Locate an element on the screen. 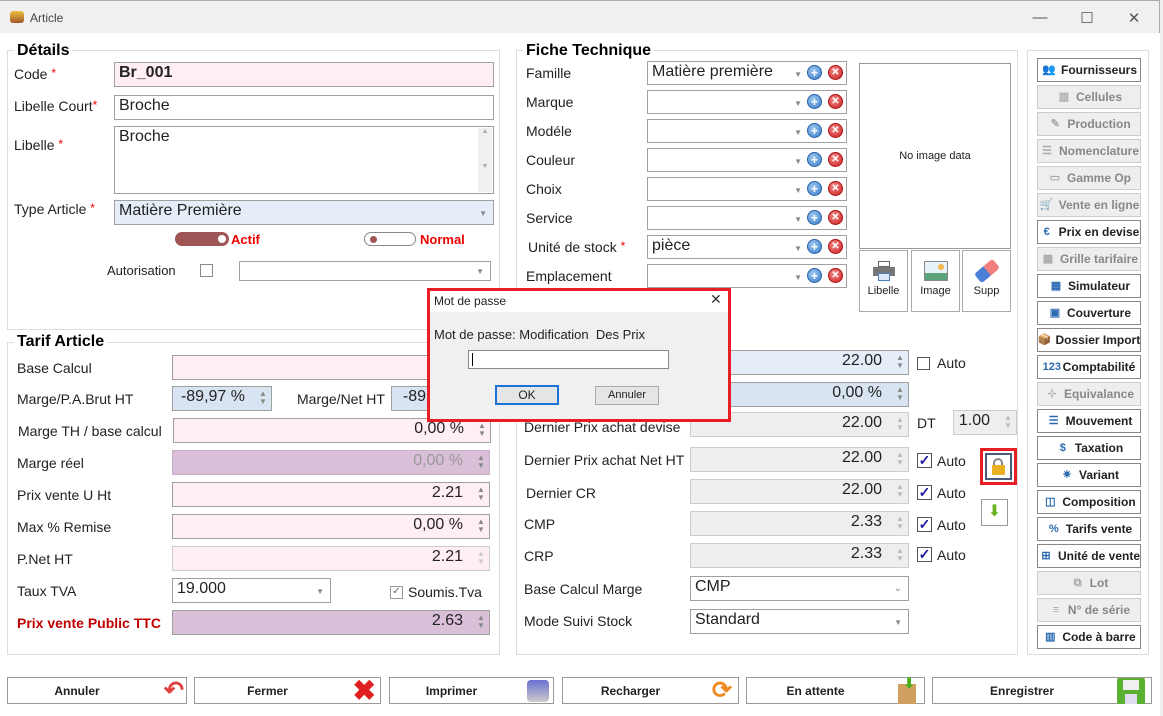 The image size is (1163, 716). add-couleur-button: + is located at coordinates (814, 159).